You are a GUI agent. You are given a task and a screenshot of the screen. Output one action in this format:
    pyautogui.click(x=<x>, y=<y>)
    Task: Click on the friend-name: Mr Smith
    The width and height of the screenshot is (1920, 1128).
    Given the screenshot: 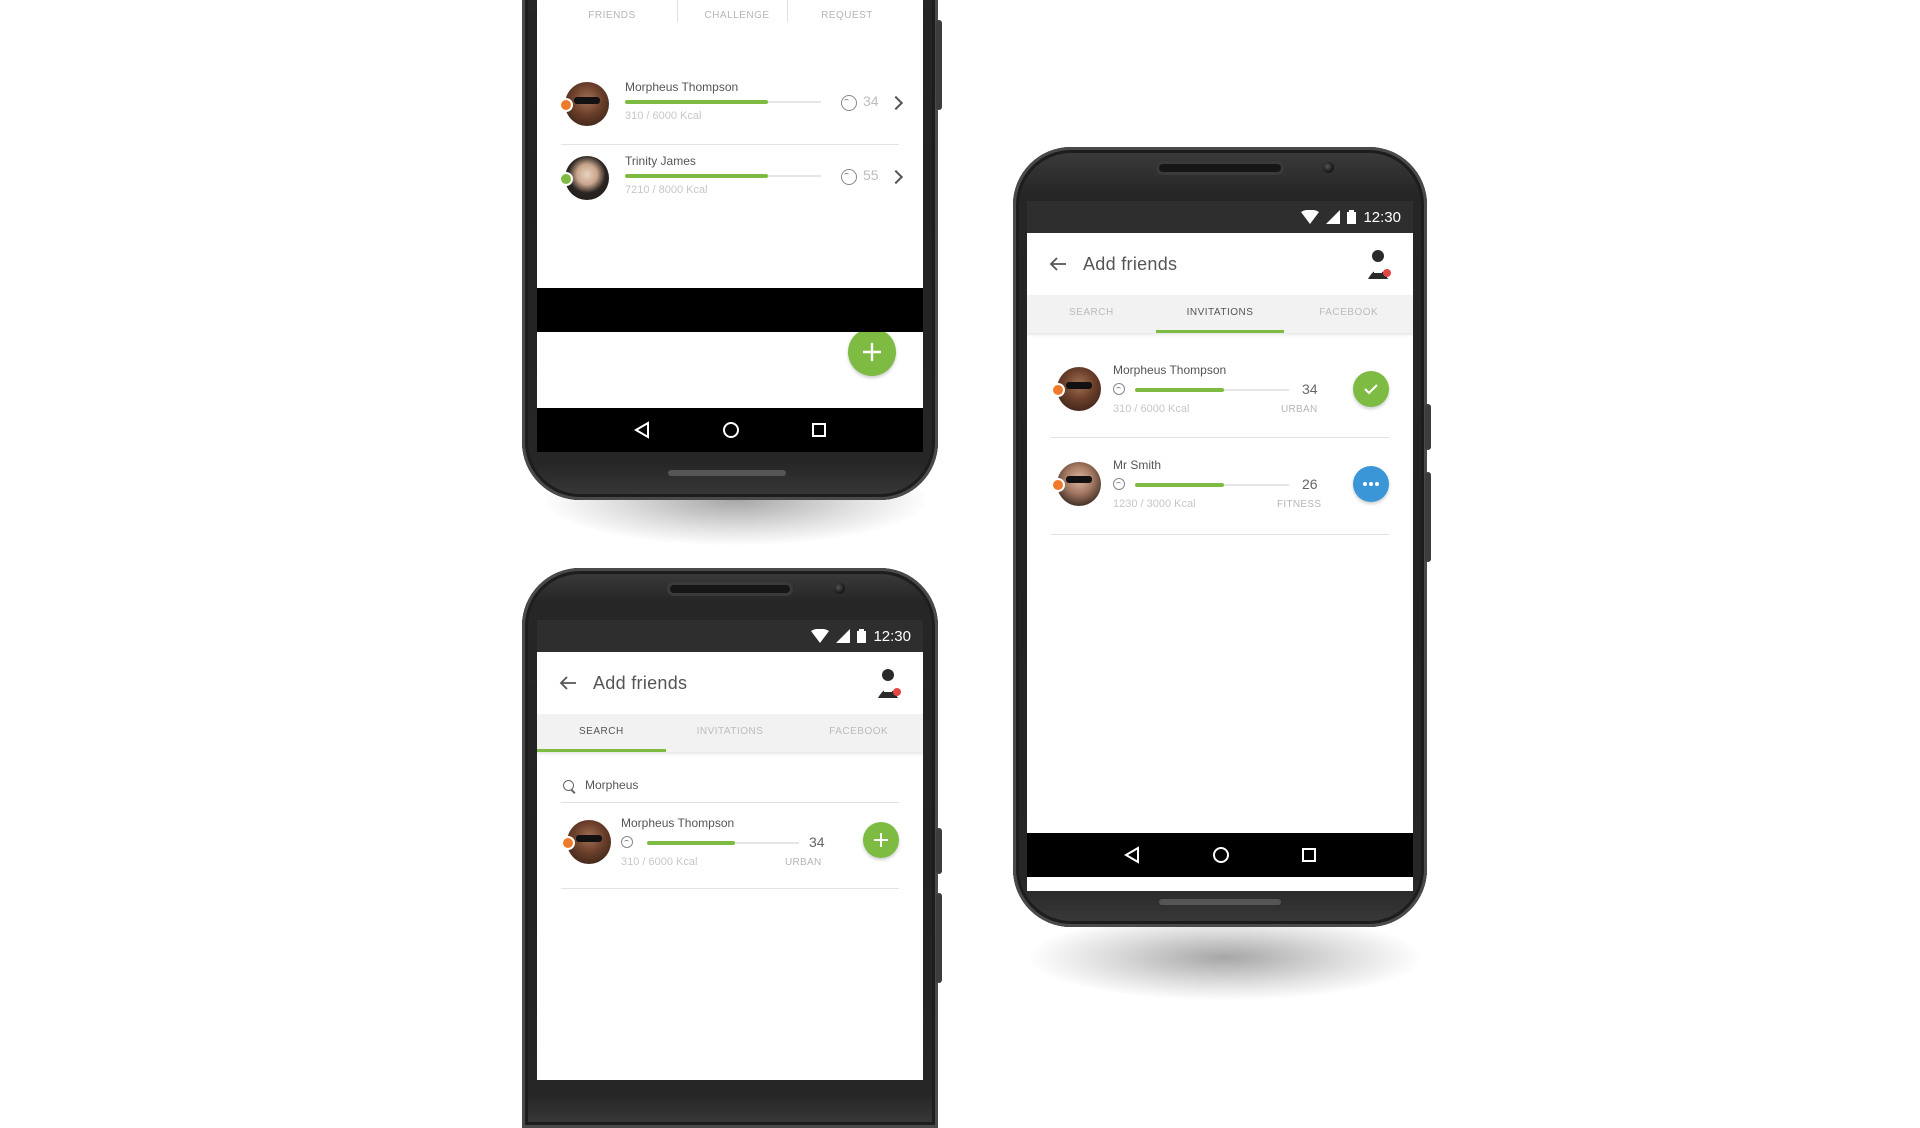 What is the action you would take?
    pyautogui.click(x=1137, y=465)
    